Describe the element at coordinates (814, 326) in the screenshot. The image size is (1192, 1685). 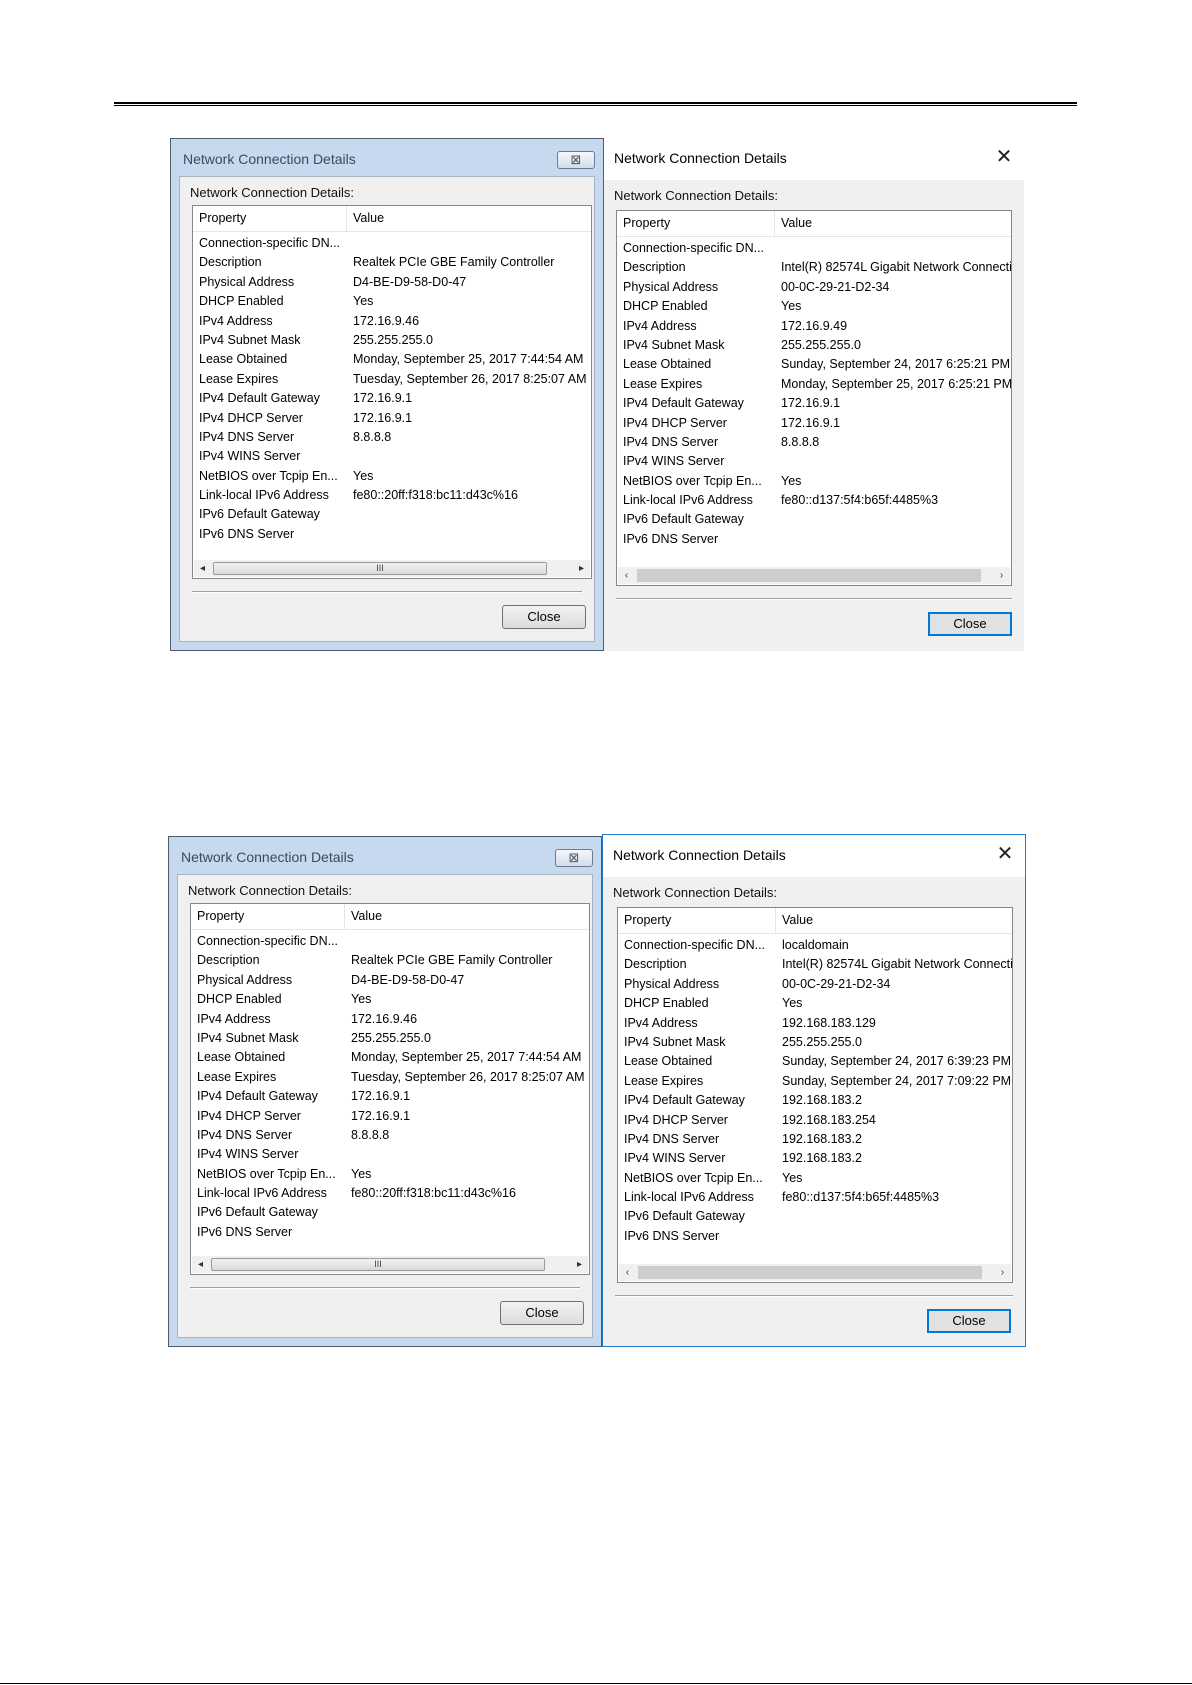
I see `list-item: IPv4 Address 172.16.9.49` at that location.